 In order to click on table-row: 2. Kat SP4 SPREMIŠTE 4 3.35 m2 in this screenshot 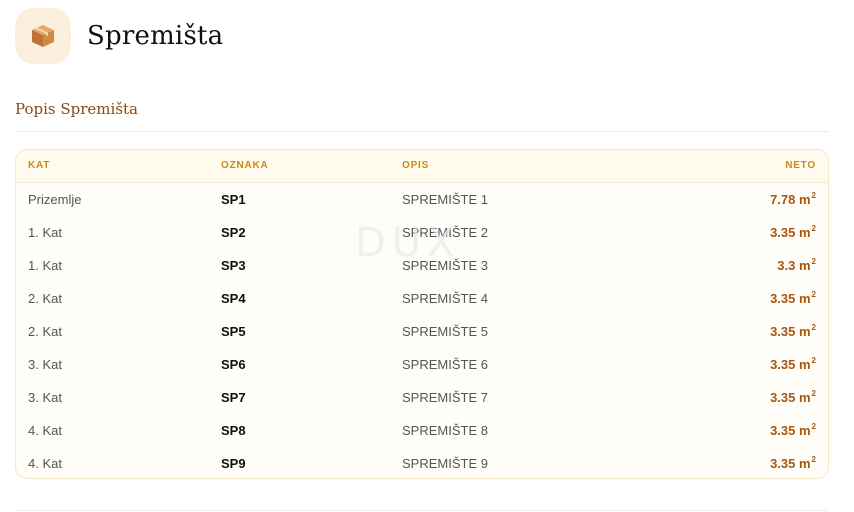, I will do `click(422, 298)`.